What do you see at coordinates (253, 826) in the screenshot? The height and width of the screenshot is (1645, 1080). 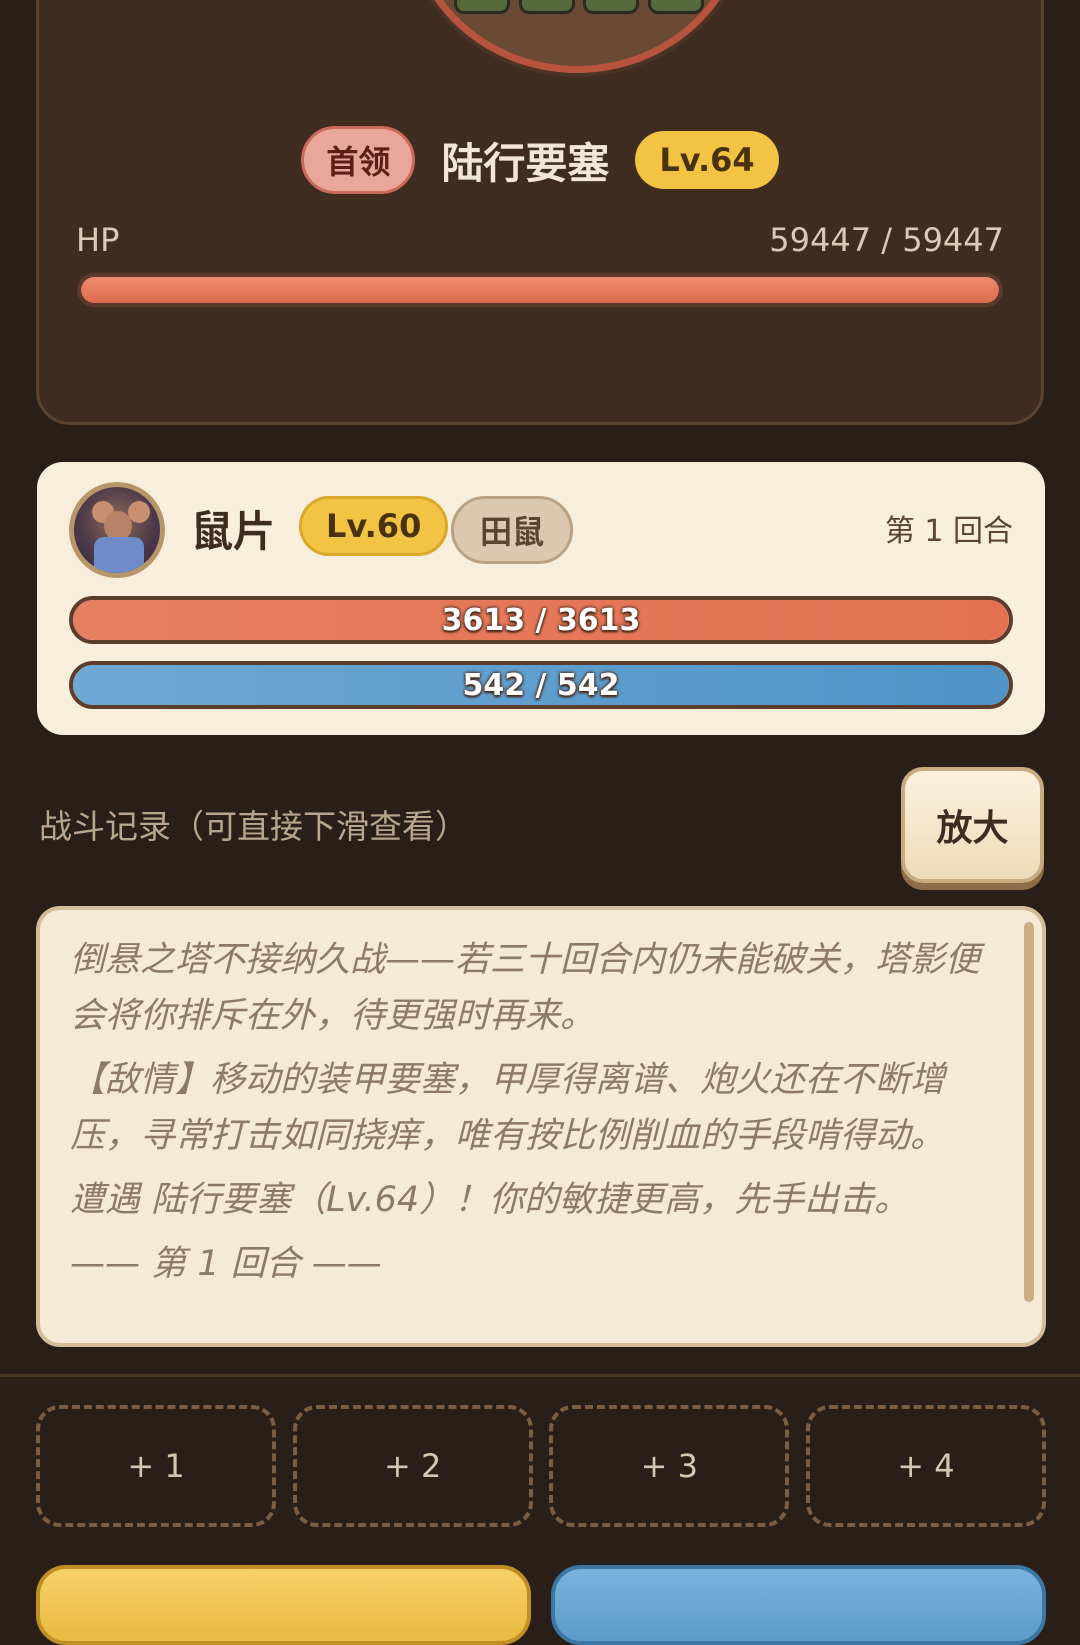 I see `battle-log-title: 战斗记录（可直接下滑查看）` at bounding box center [253, 826].